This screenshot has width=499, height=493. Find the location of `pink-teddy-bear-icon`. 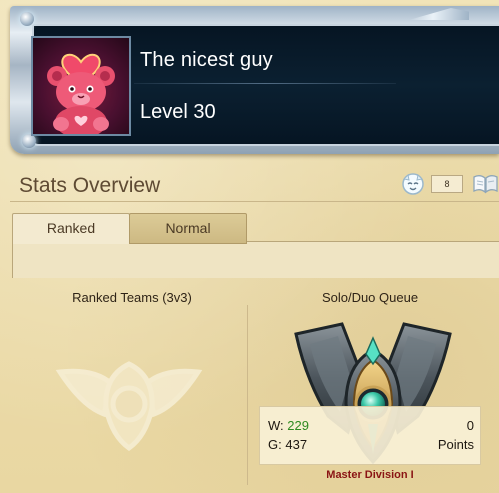

pink-teddy-bear-icon is located at coordinates (81, 93).